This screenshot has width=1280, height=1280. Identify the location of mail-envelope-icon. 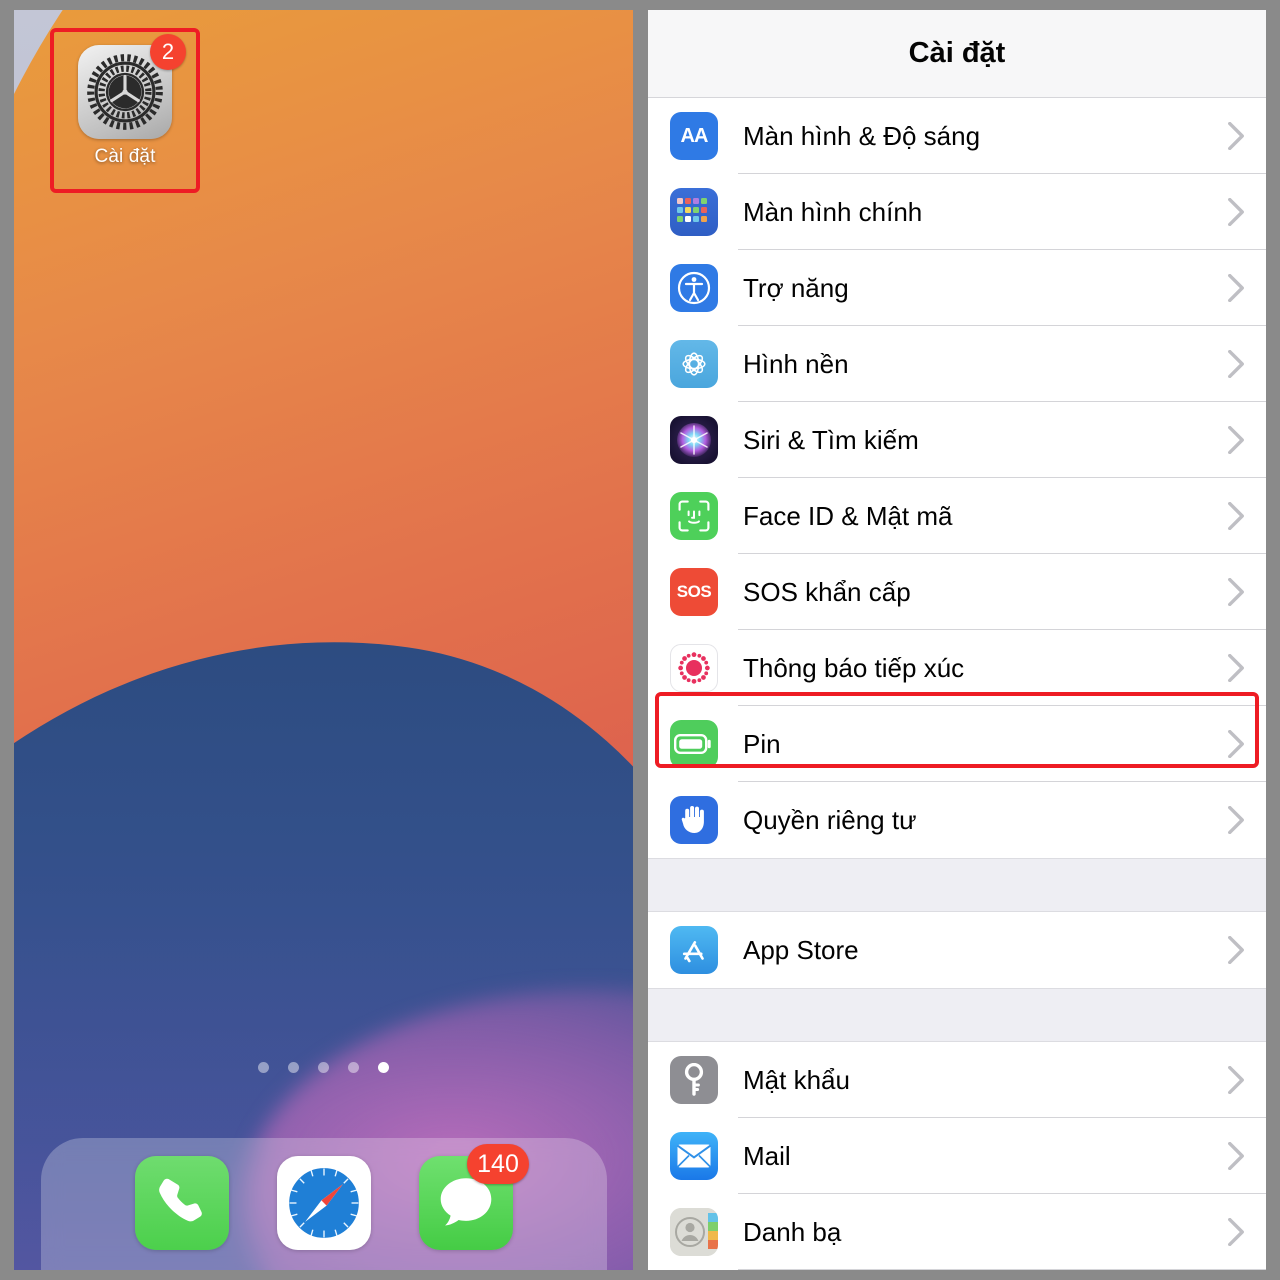
(694, 1156).